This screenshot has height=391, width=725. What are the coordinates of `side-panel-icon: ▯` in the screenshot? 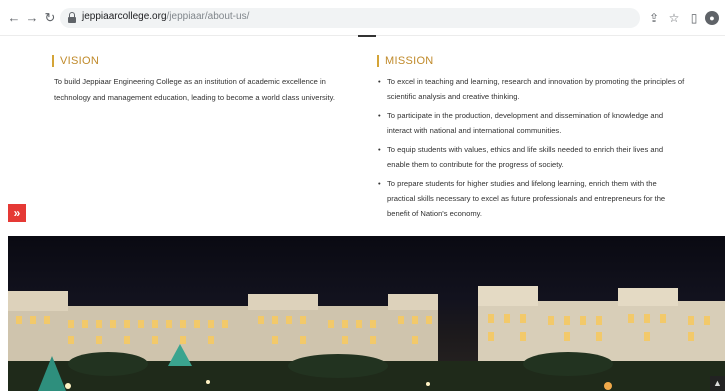 It's located at (694, 18).